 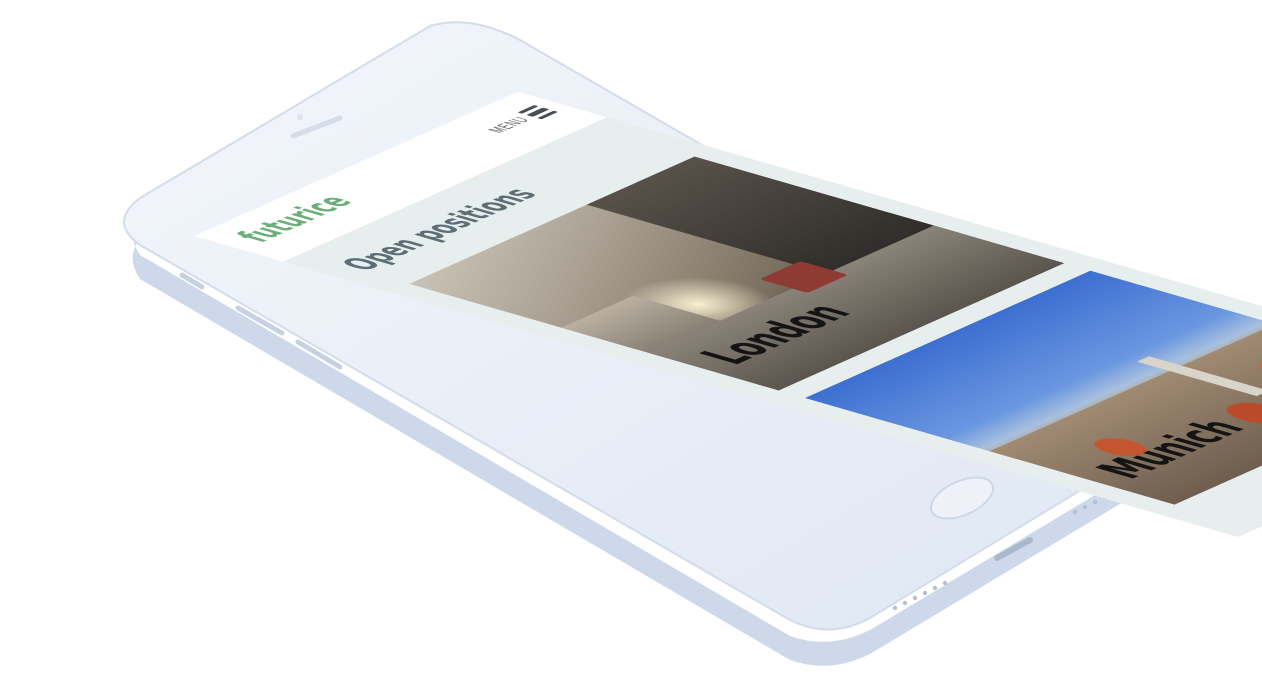 What do you see at coordinates (300, 117) in the screenshot?
I see `front-camera` at bounding box center [300, 117].